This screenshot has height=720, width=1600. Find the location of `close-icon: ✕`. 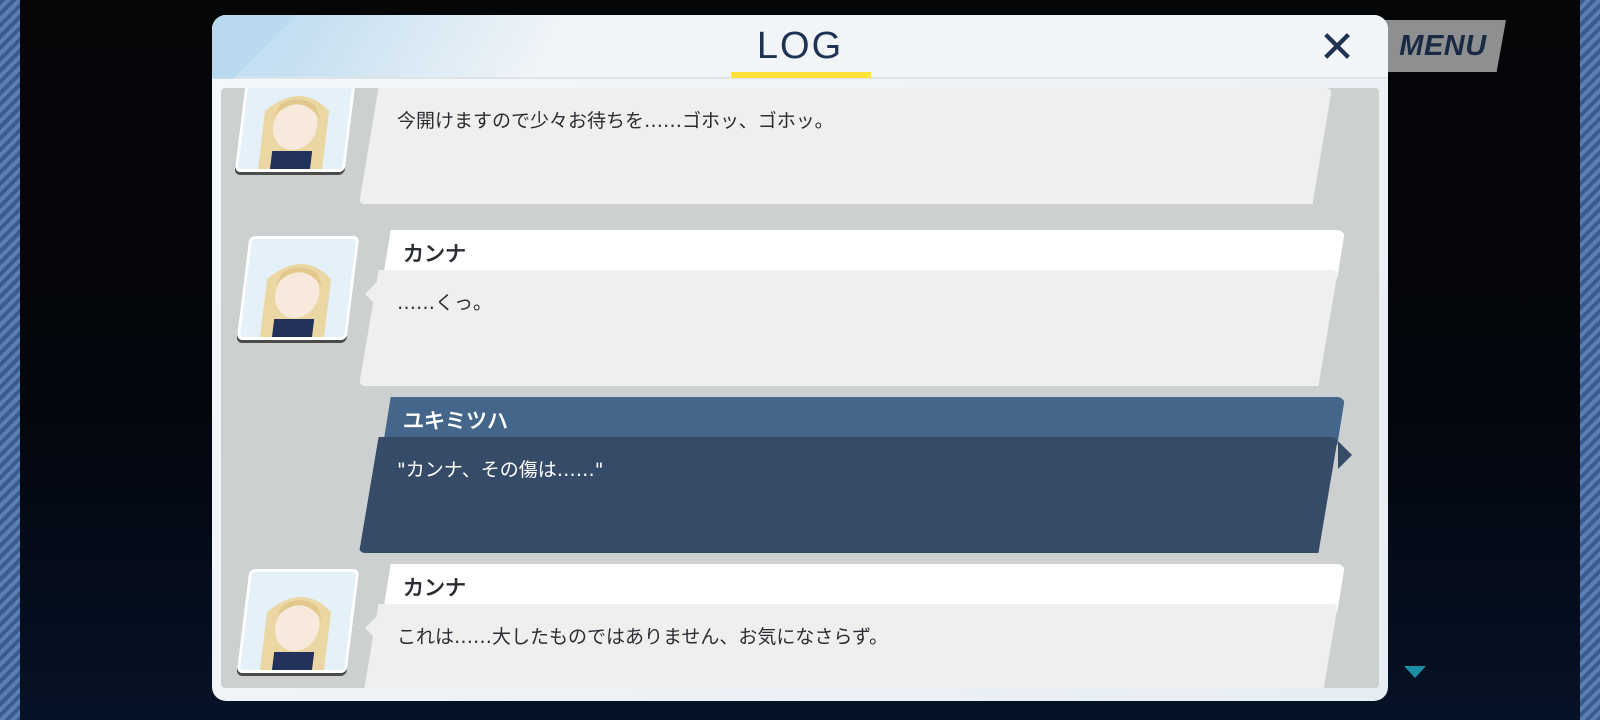

close-icon: ✕ is located at coordinates (1337, 47).